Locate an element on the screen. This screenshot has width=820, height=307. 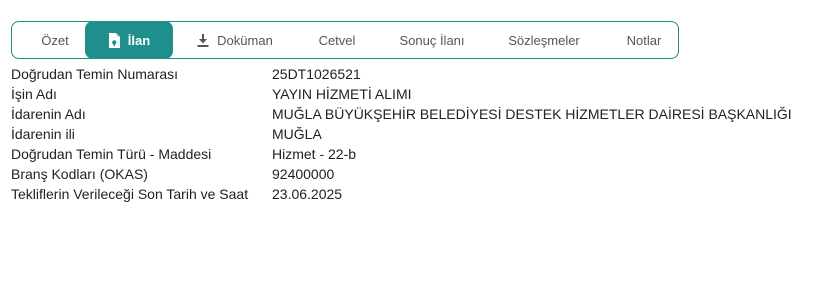
tab-dokuman: Doküman is located at coordinates (235, 40).